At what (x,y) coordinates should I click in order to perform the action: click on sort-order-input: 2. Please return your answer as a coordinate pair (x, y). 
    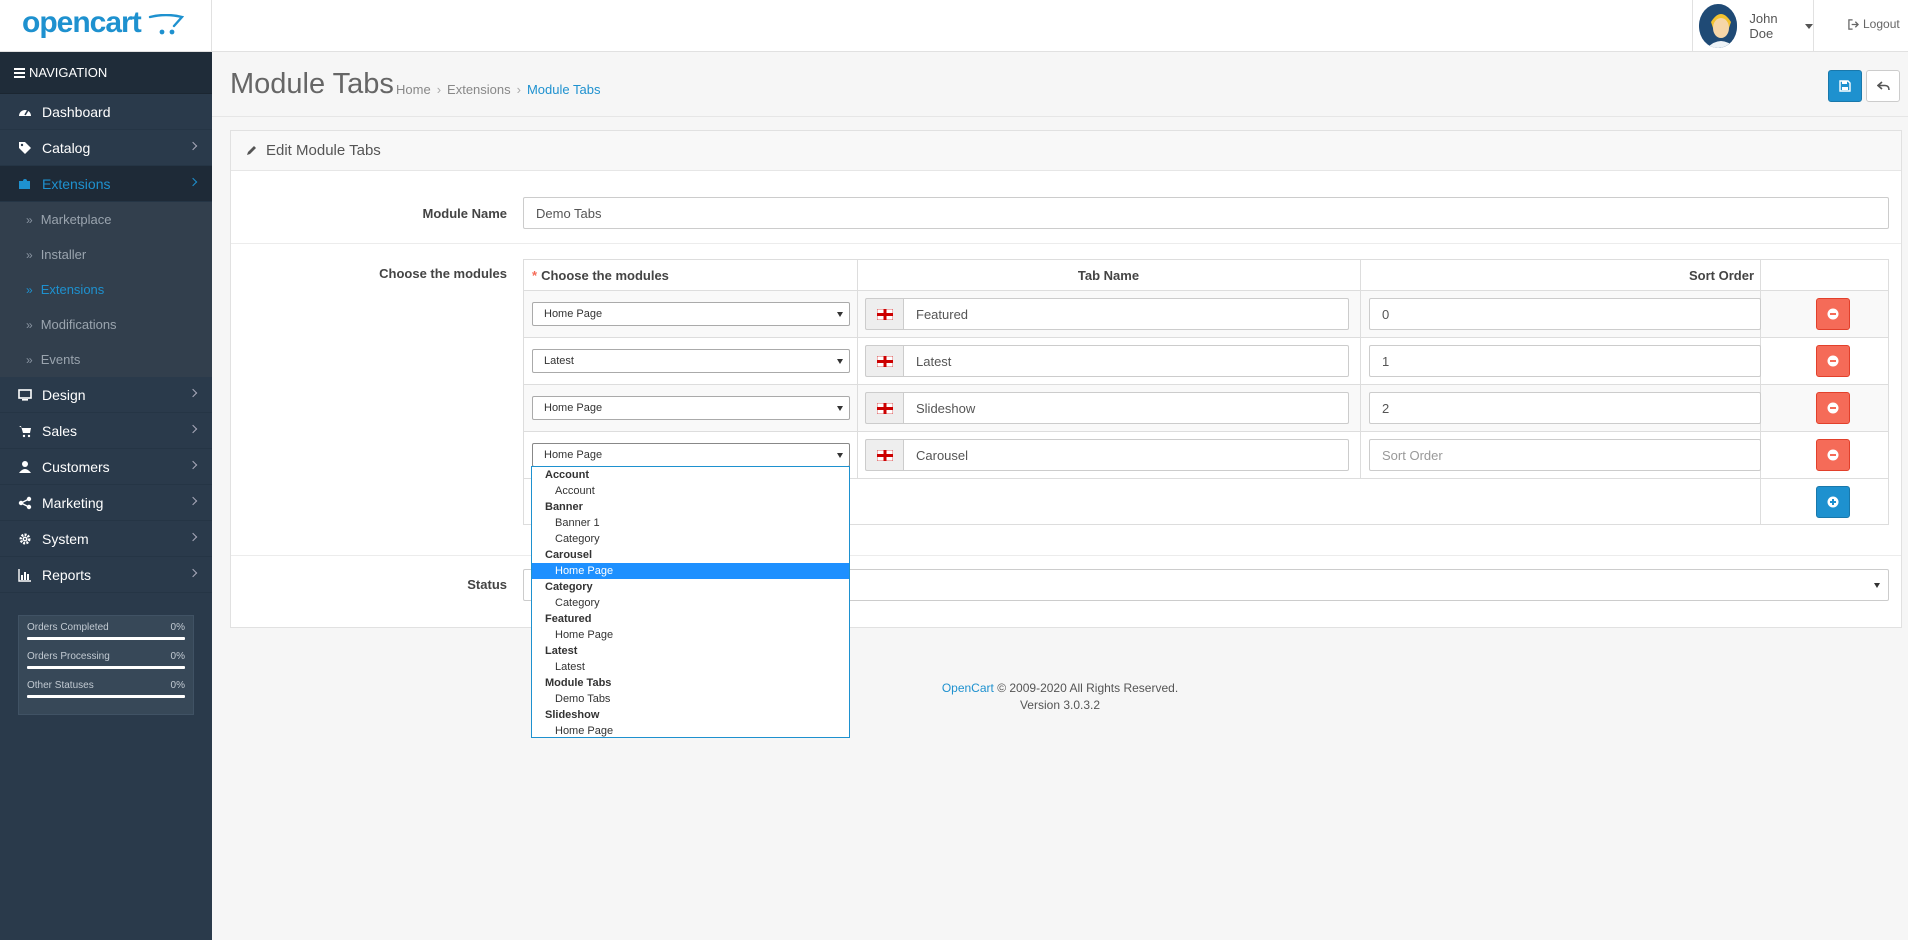
    Looking at the image, I should click on (1565, 408).